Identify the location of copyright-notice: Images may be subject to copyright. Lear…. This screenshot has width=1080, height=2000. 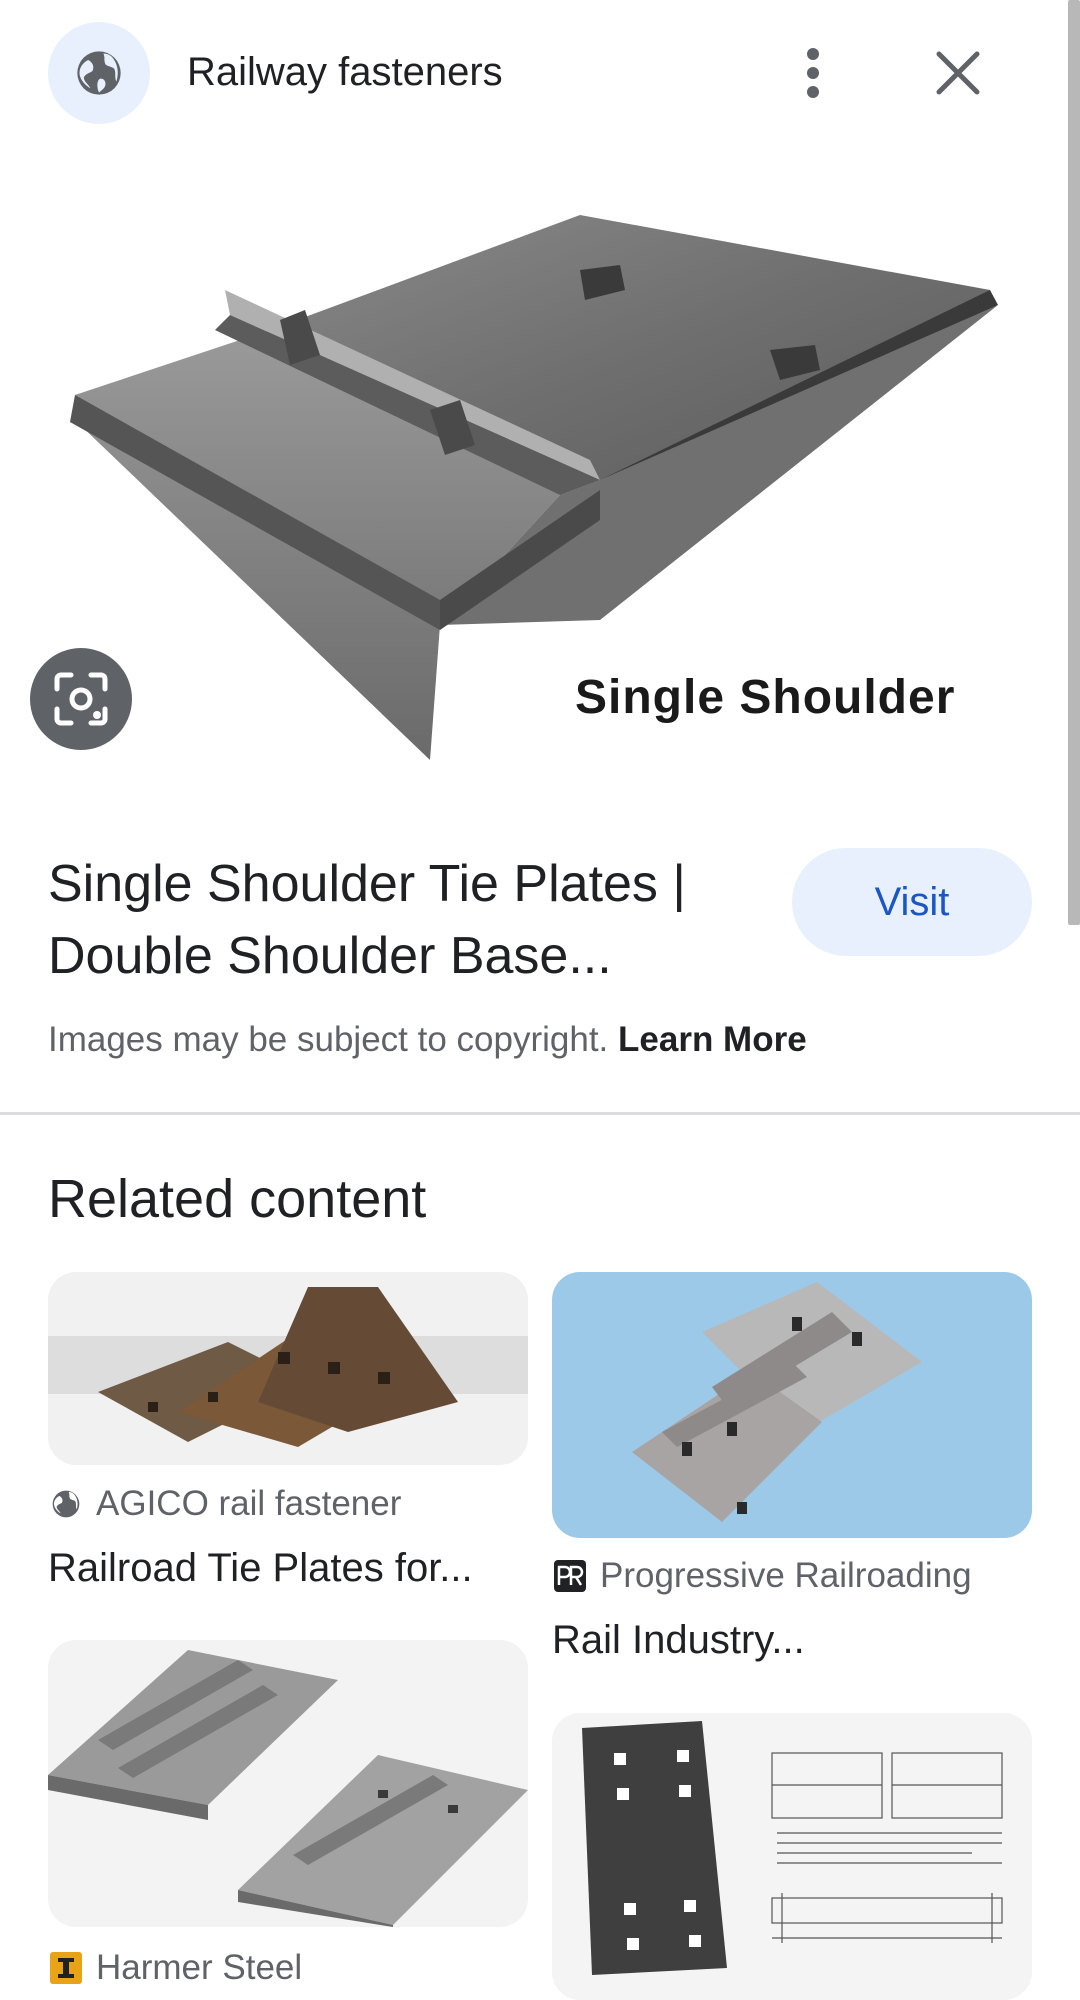
(427, 1040).